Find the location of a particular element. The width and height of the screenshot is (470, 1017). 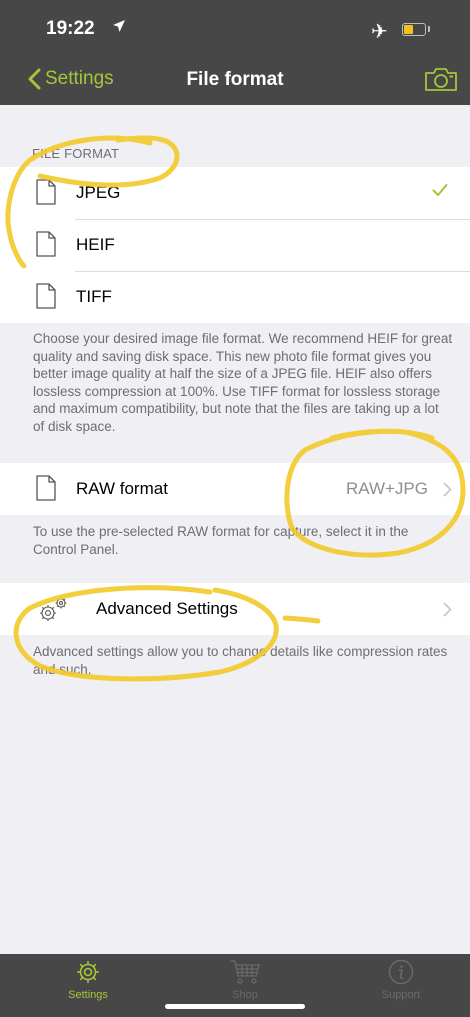

raw-format-value: RAW+JPG is located at coordinates (386, 488).